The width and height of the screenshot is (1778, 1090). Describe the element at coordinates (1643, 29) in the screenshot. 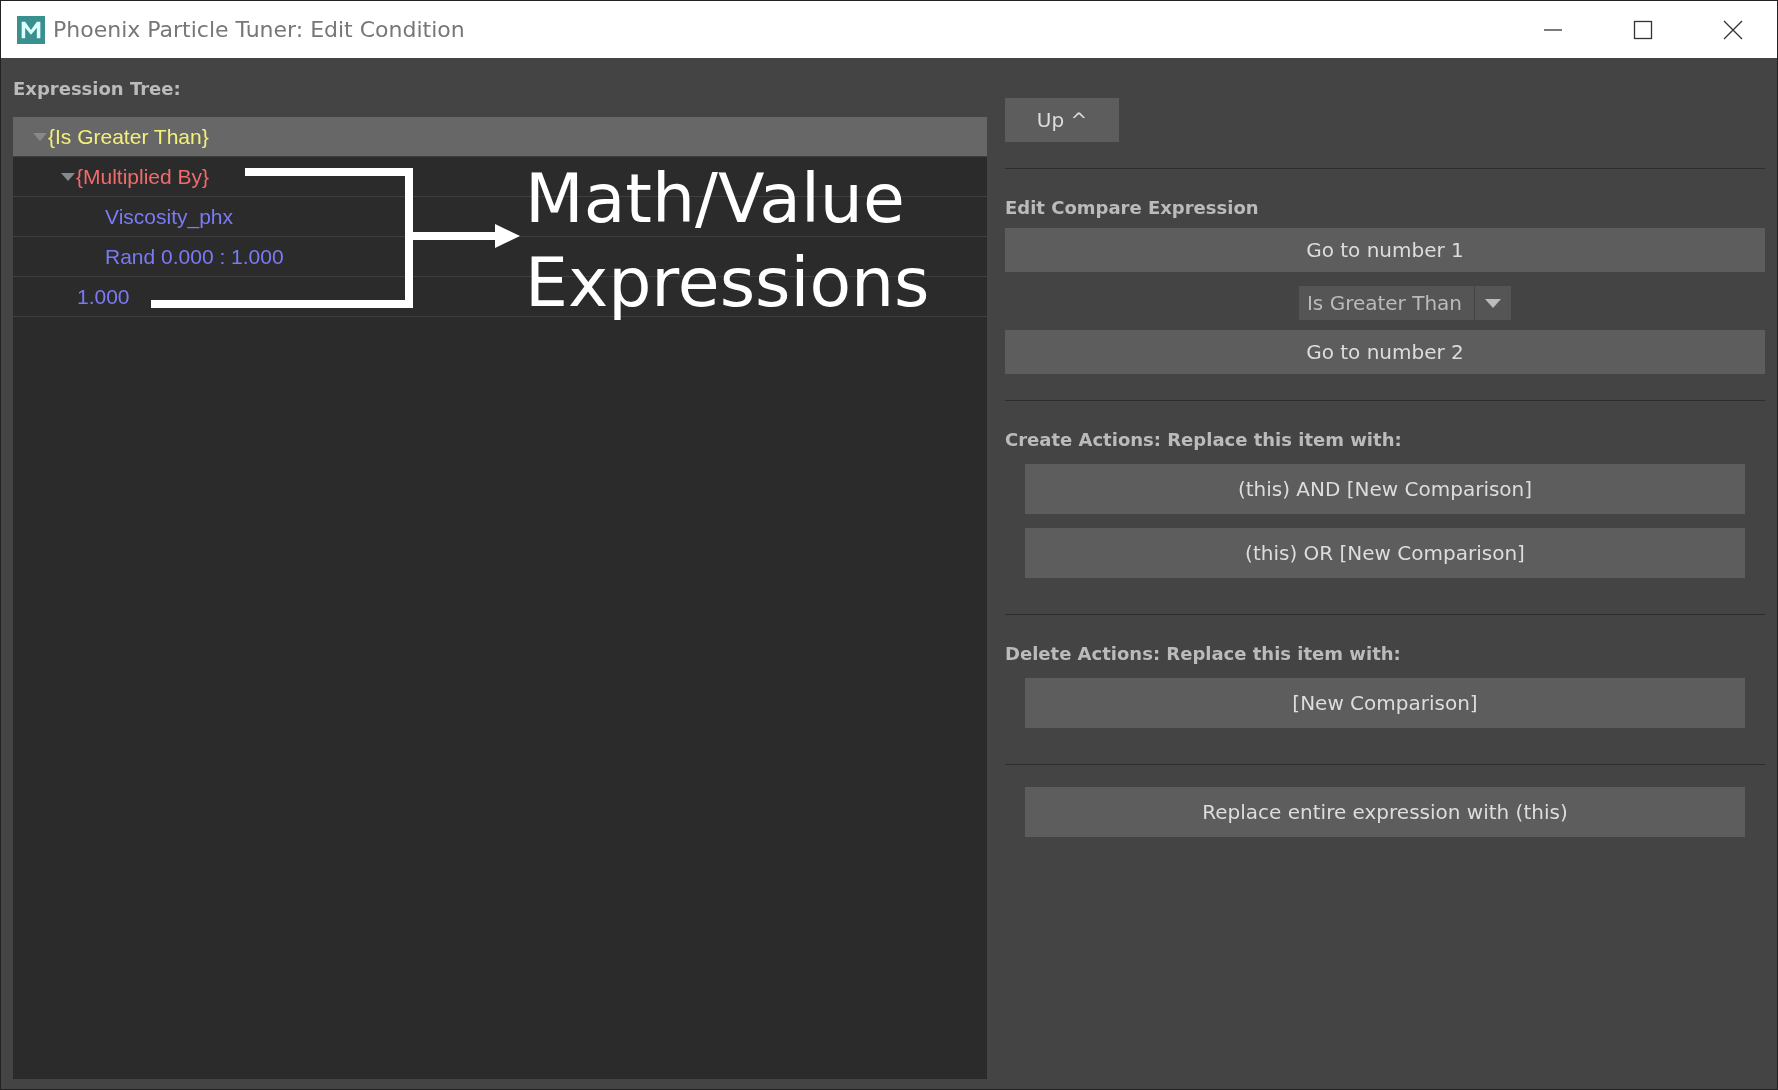

I see `maximize-icon` at that location.